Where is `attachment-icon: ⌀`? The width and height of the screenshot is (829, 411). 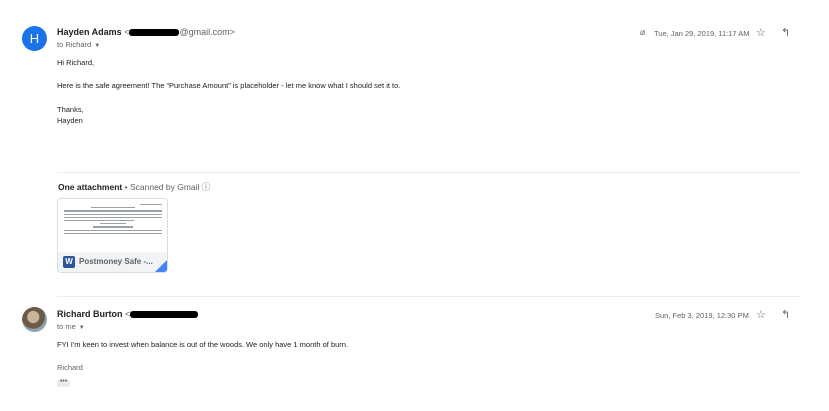 attachment-icon: ⌀ is located at coordinates (643, 32).